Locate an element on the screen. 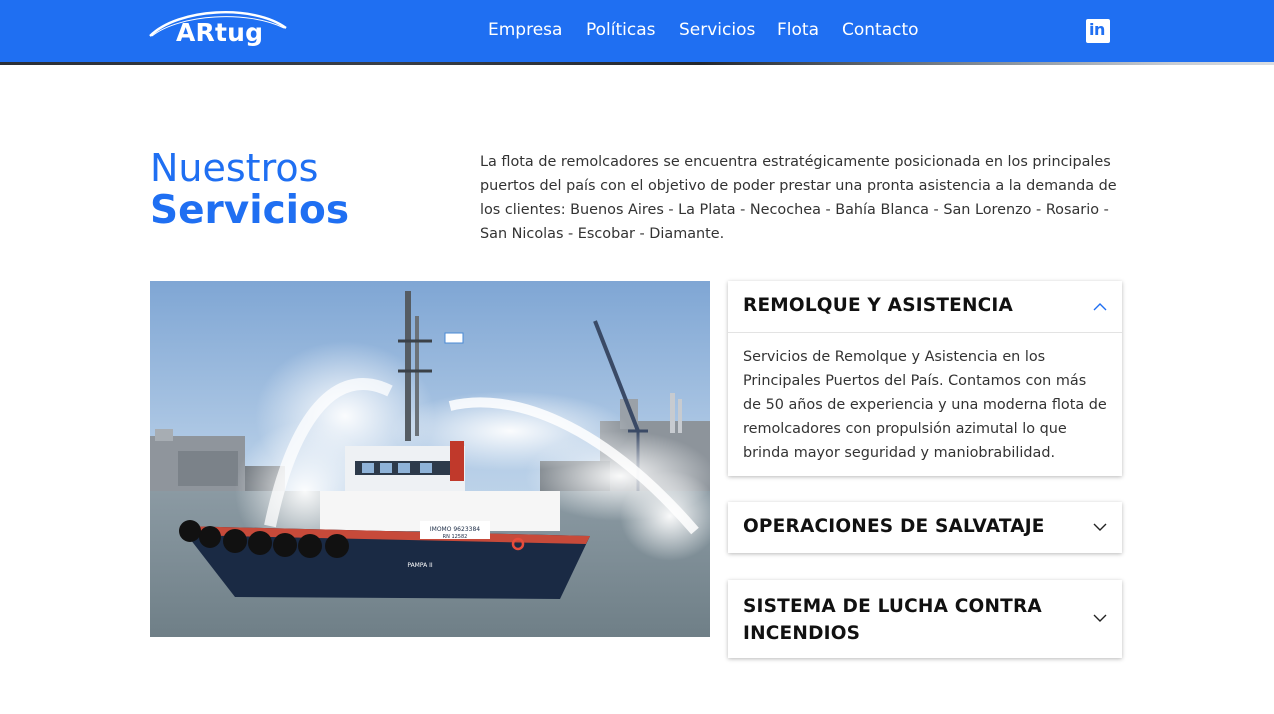 This screenshot has height=714, width=1274. accordion-incendios-title: SISTEMA DE LUCHA CONTRA INCENDIOS is located at coordinates (892, 620).